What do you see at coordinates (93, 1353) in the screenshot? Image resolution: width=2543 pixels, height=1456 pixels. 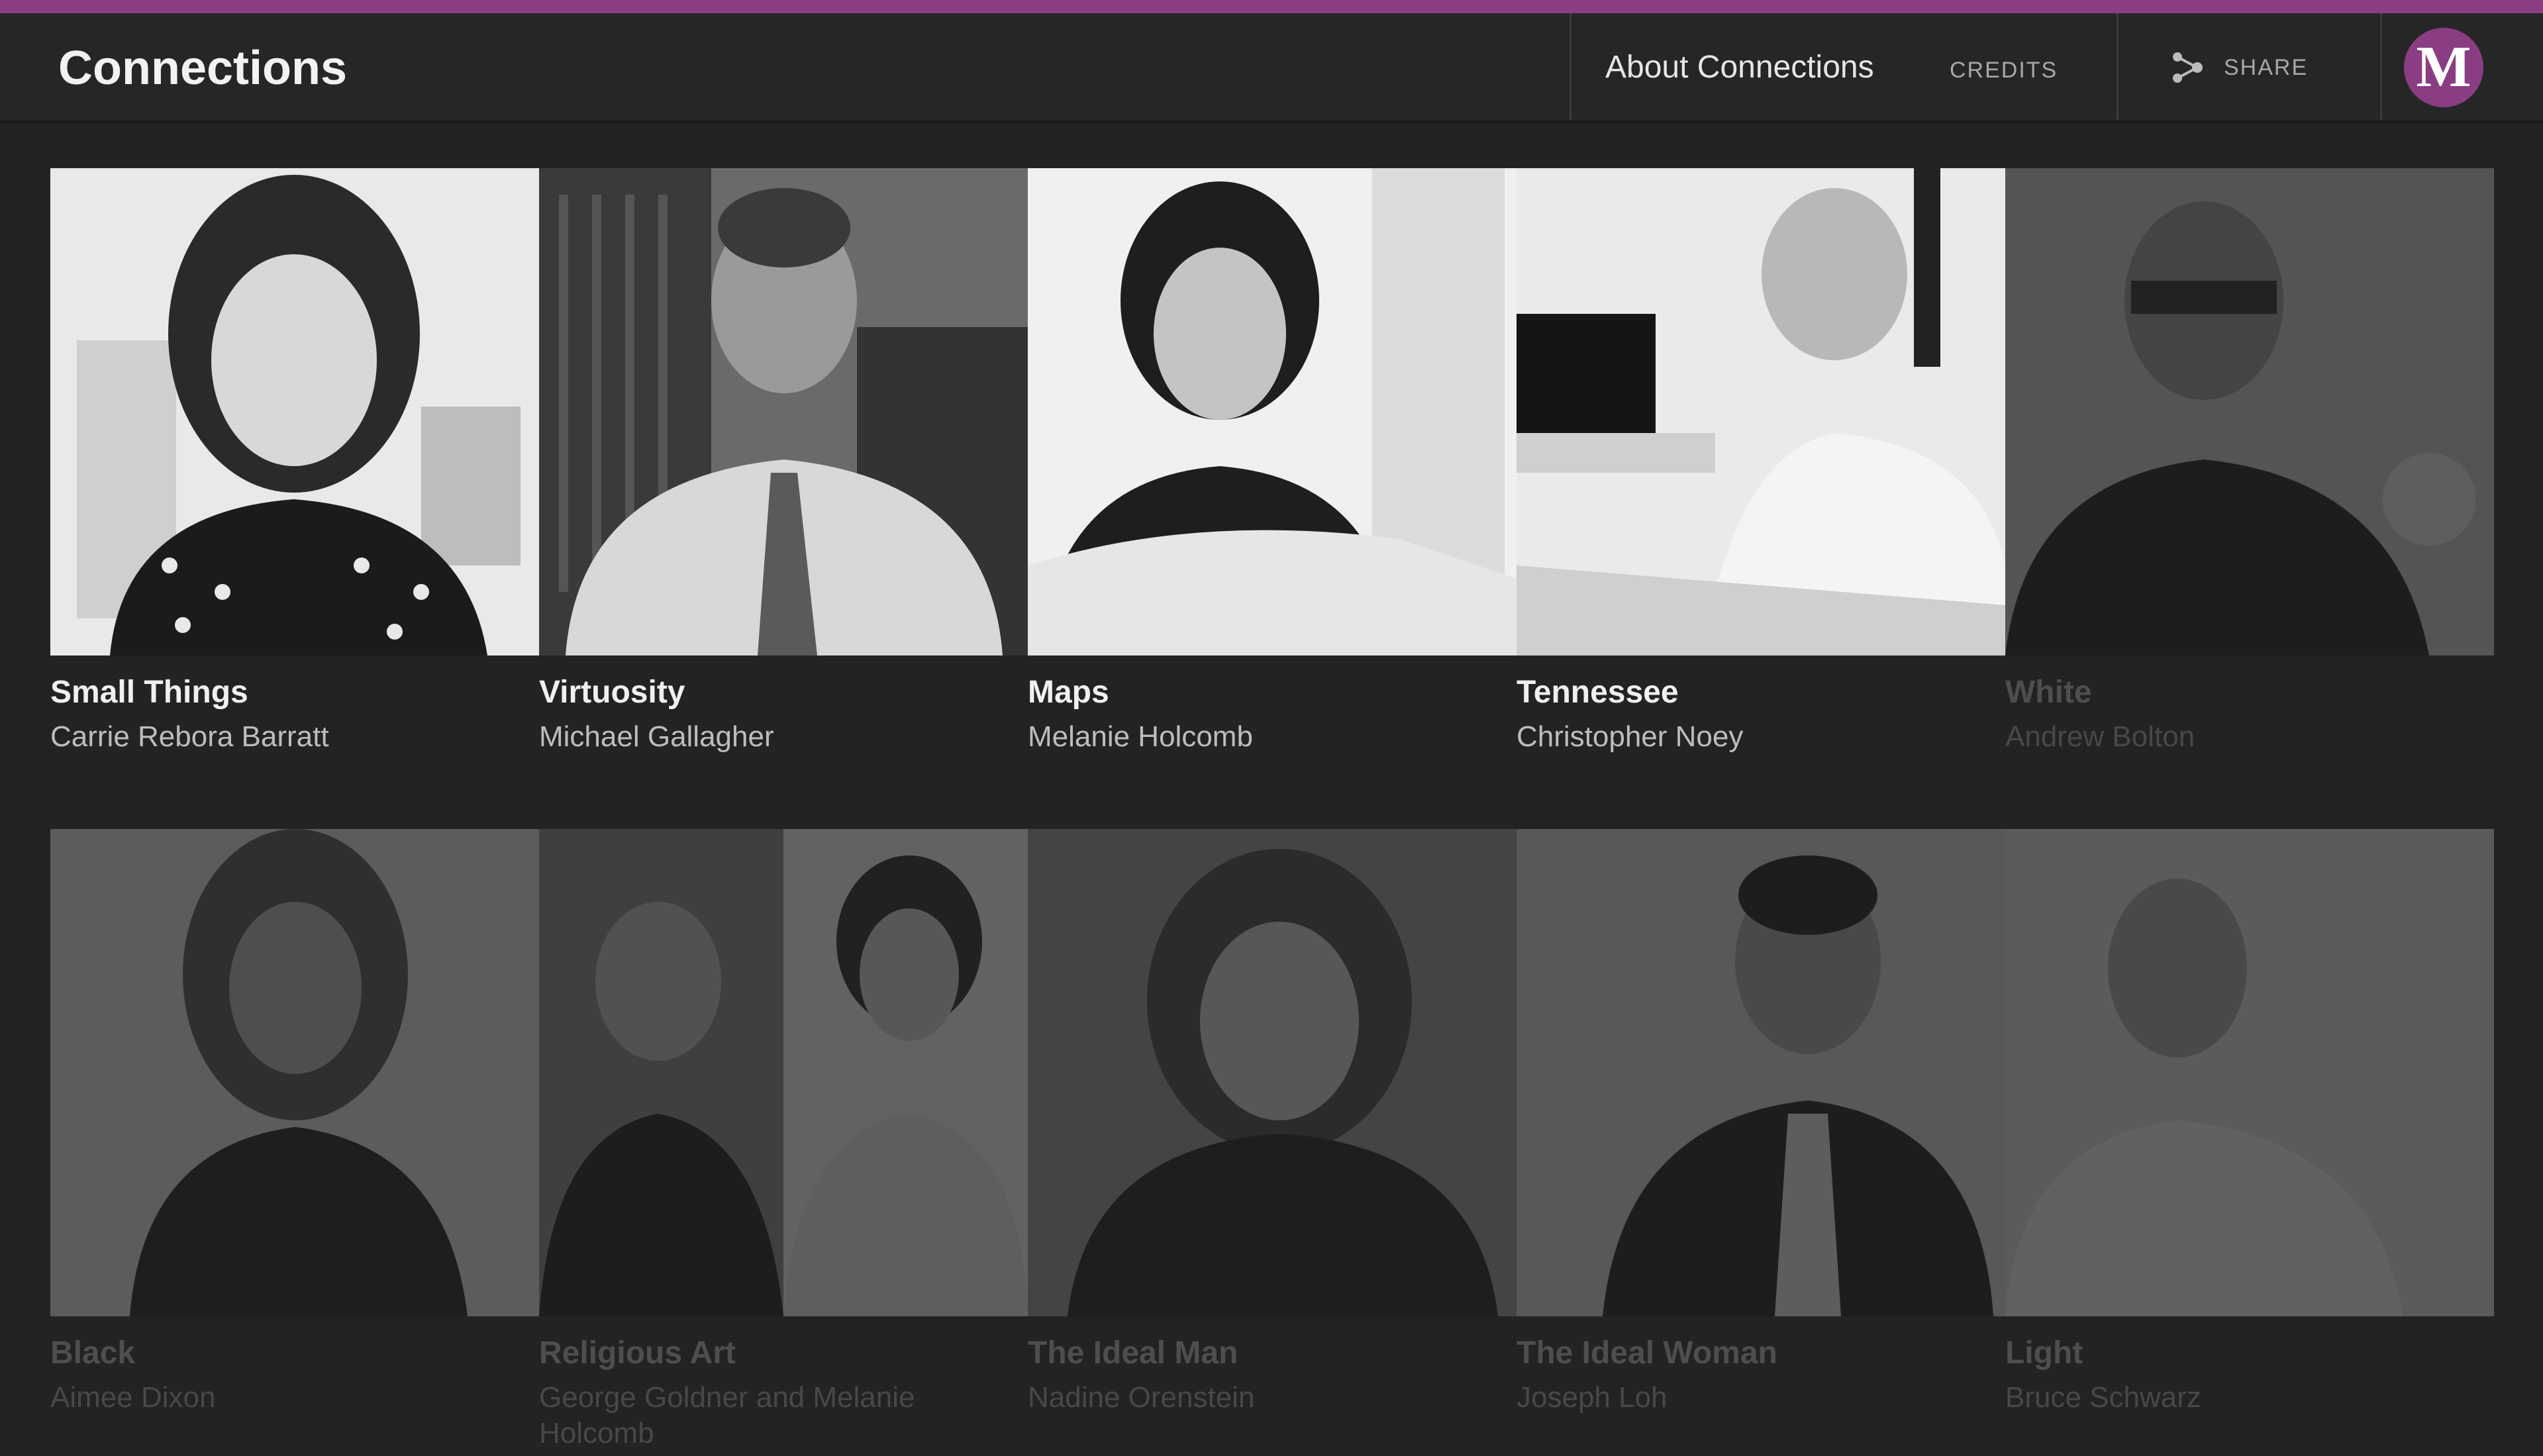 I see `episode-title: Black` at bounding box center [93, 1353].